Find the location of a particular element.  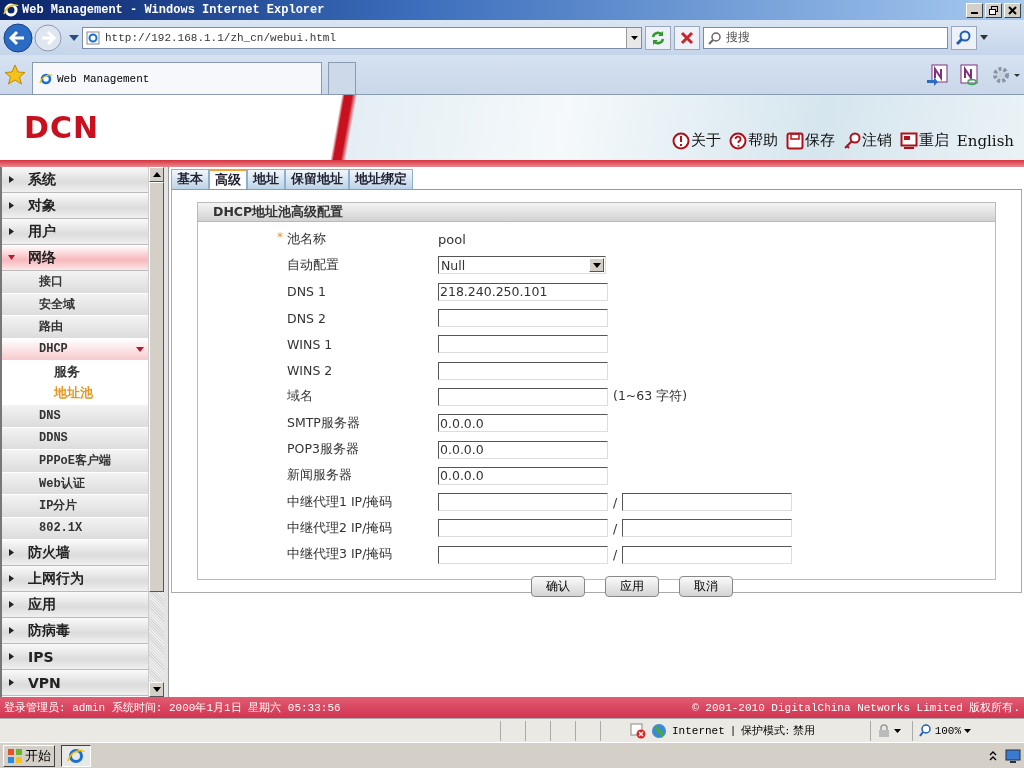

minimize-button is located at coordinates (974, 10).